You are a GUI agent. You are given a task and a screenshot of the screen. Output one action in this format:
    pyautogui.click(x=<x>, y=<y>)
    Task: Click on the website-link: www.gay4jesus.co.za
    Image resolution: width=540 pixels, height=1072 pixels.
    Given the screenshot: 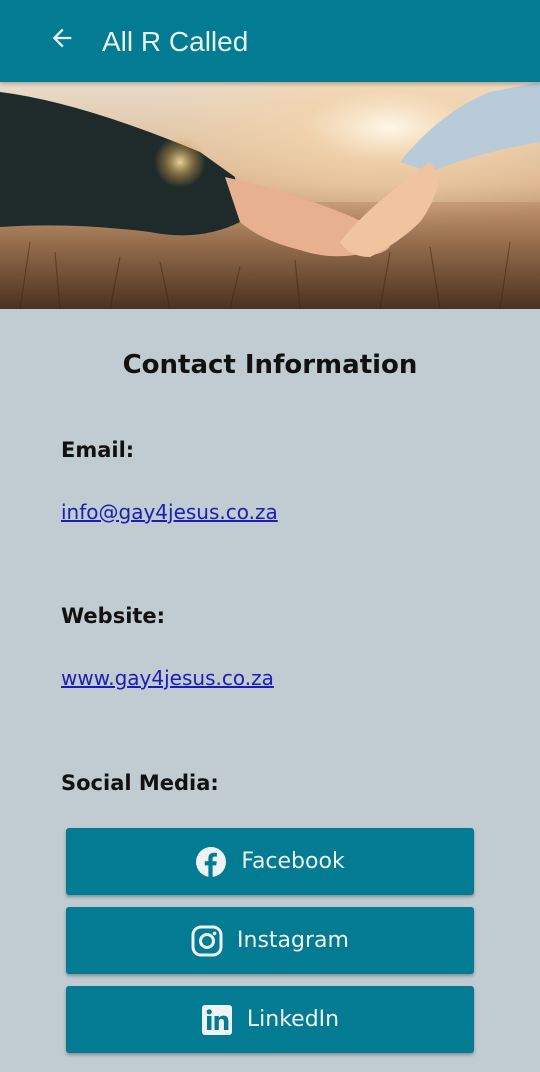 What is the action you would take?
    pyautogui.click(x=167, y=678)
    